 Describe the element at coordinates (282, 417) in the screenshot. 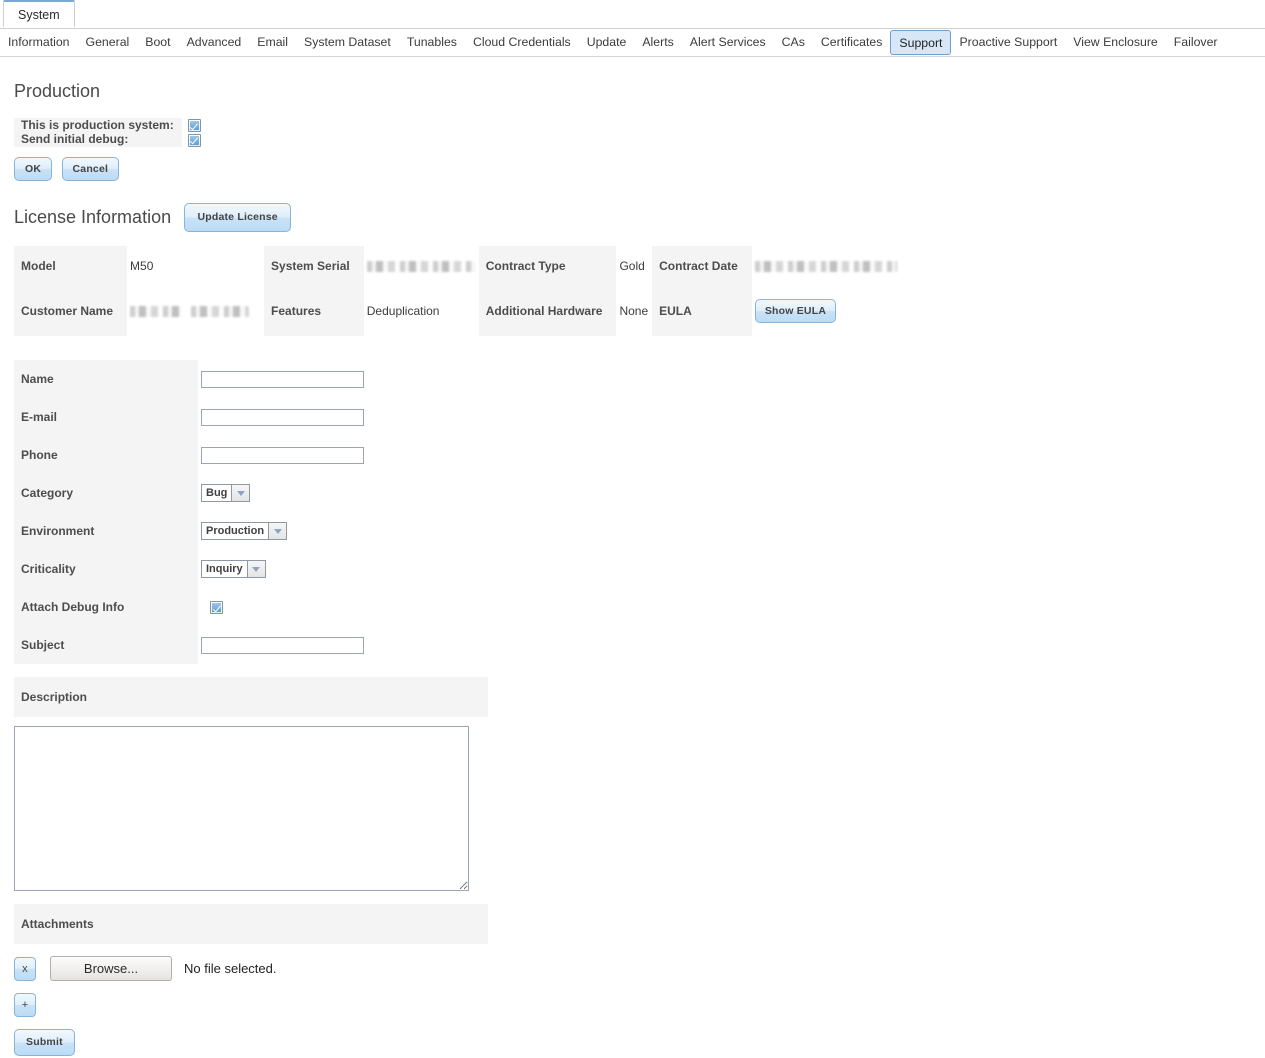

I see `email-input` at that location.